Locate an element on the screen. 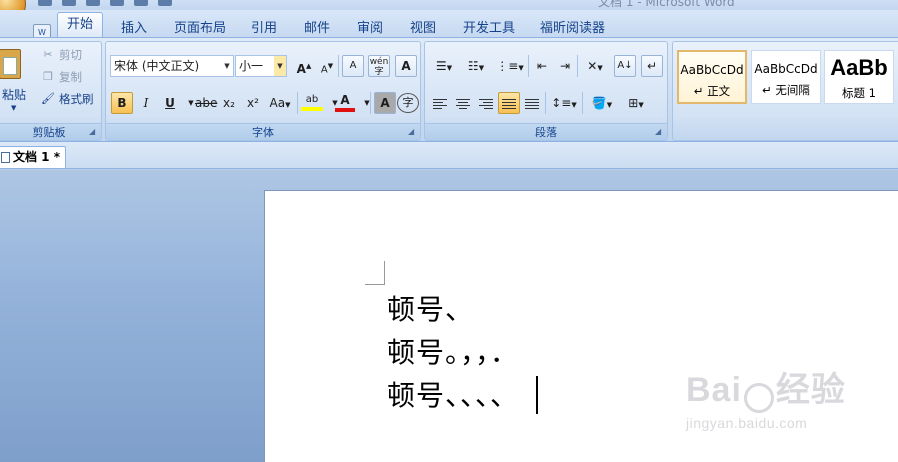 The width and height of the screenshot is (898, 462). undo-icon is located at coordinates (69, 3).